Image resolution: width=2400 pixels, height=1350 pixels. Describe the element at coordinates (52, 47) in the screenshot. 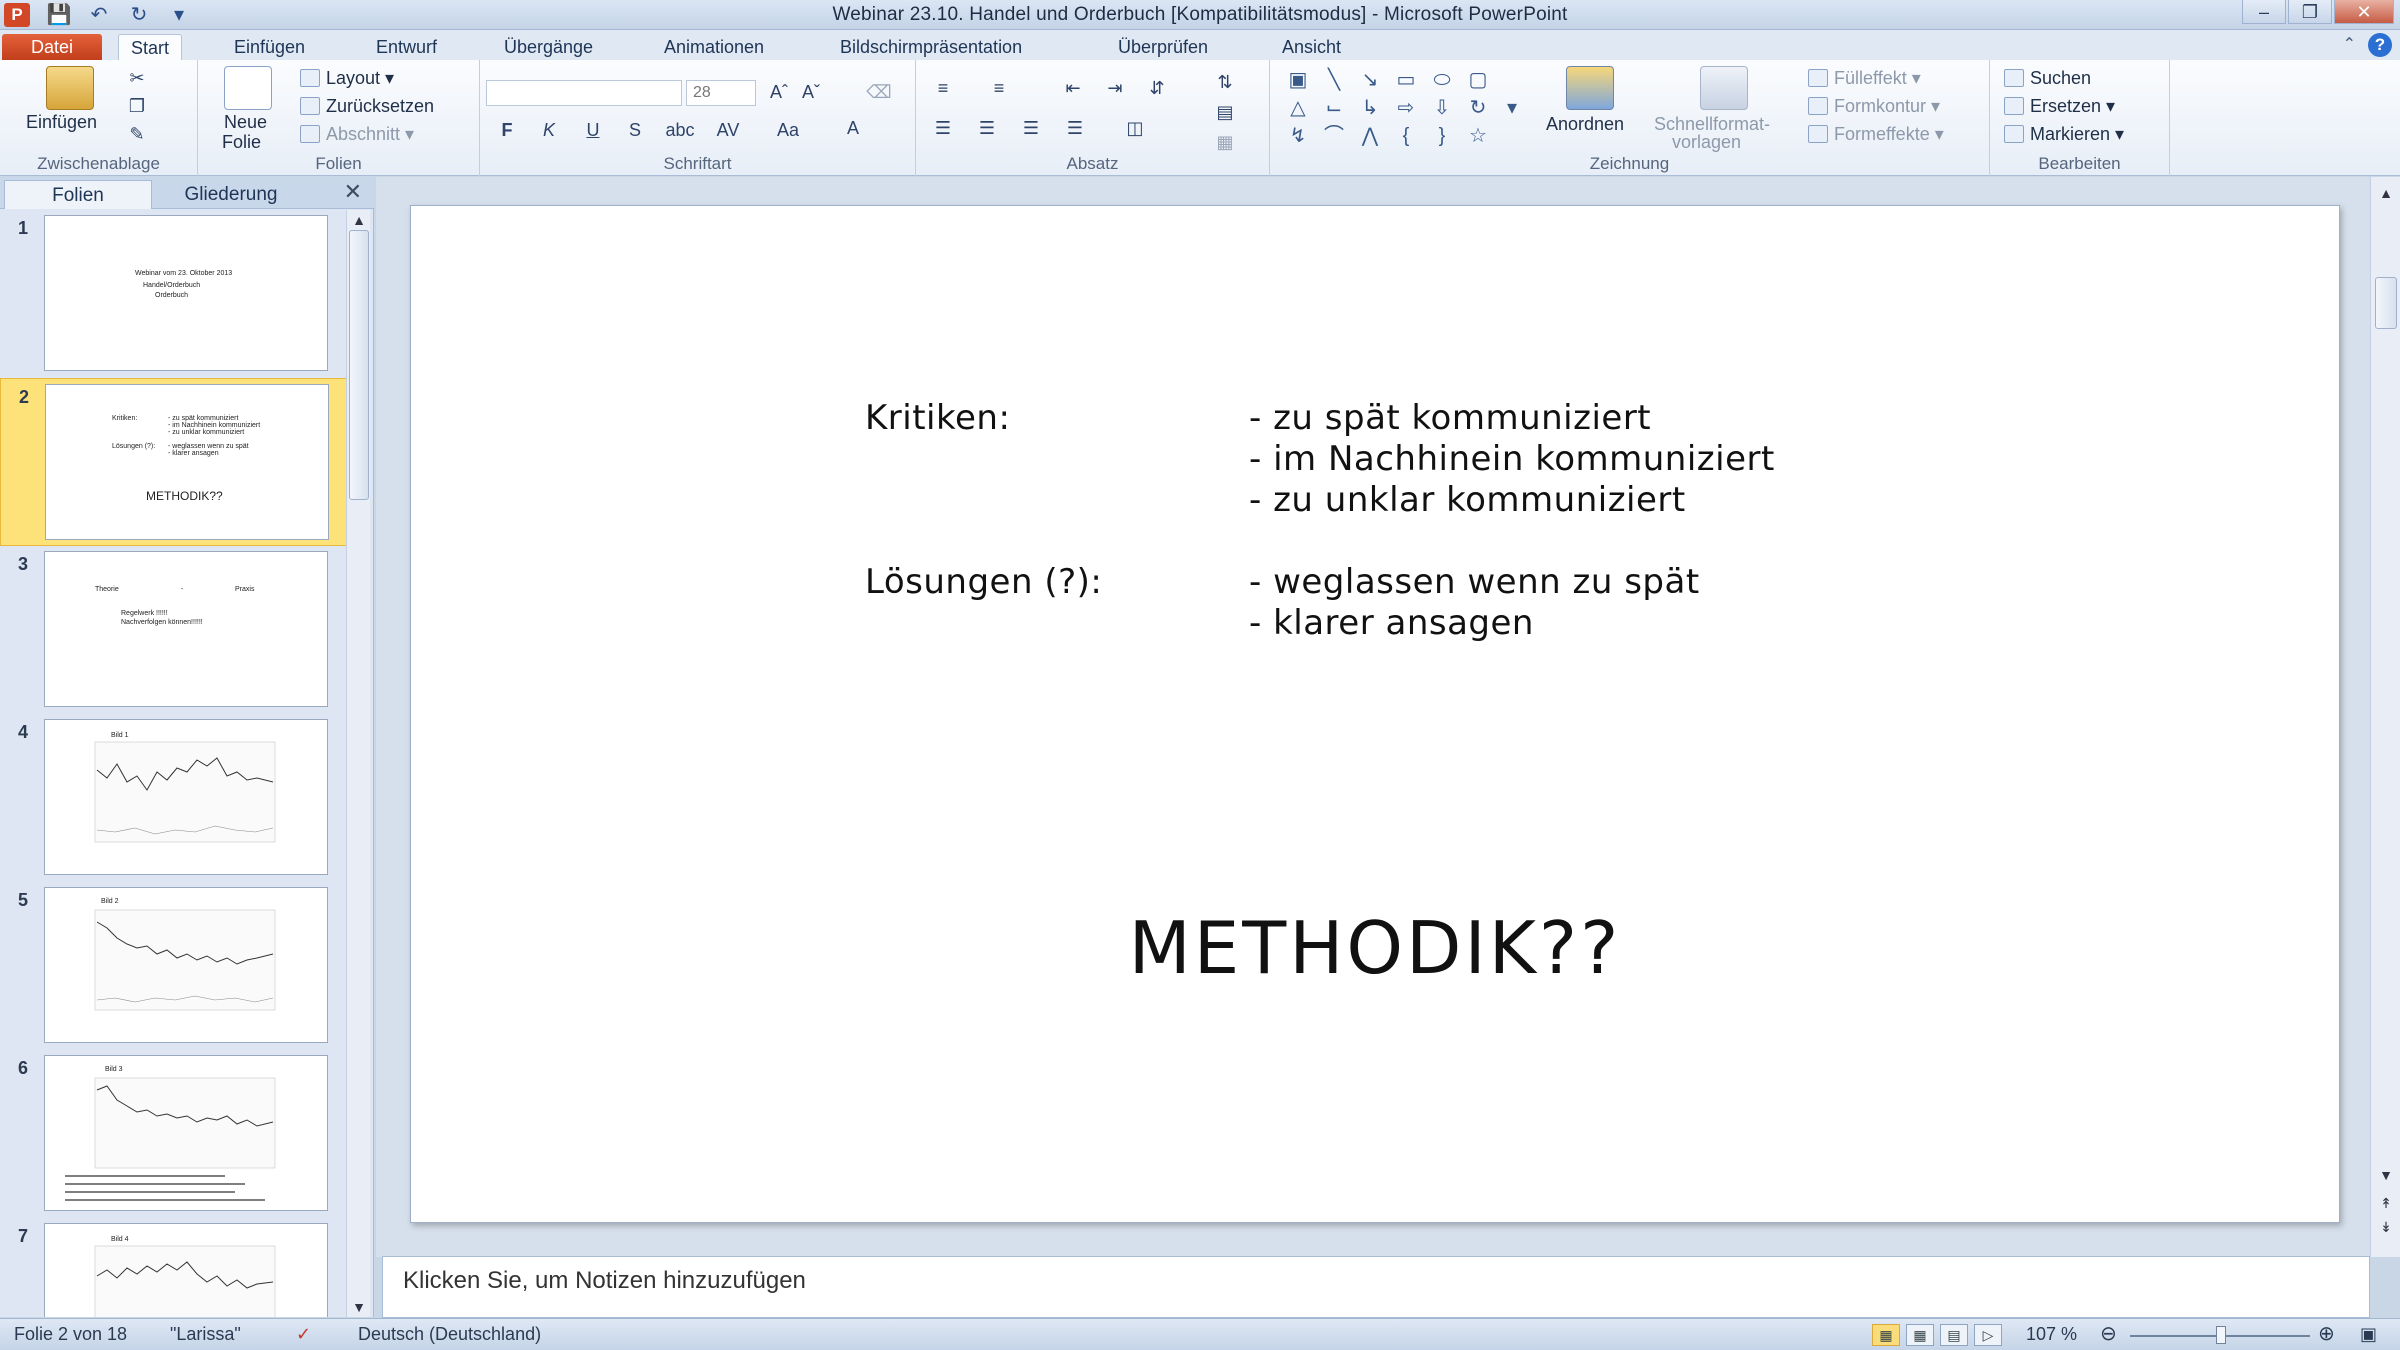

I see `tab-file: Datei` at that location.